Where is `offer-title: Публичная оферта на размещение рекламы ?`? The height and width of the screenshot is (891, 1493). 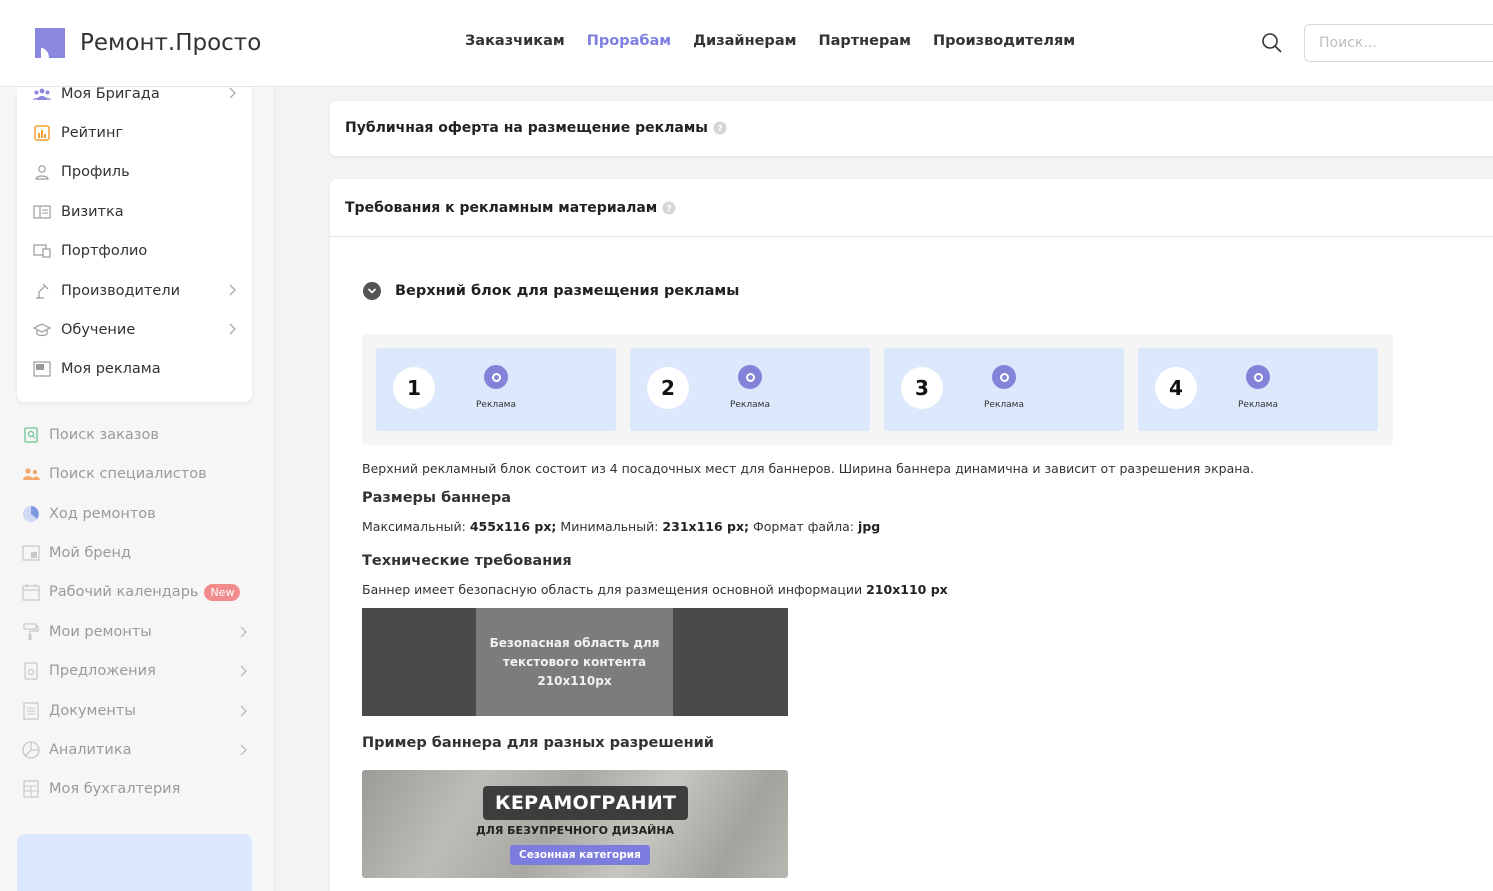
offer-title: Публичная оферта на размещение рекламы ? is located at coordinates (536, 128).